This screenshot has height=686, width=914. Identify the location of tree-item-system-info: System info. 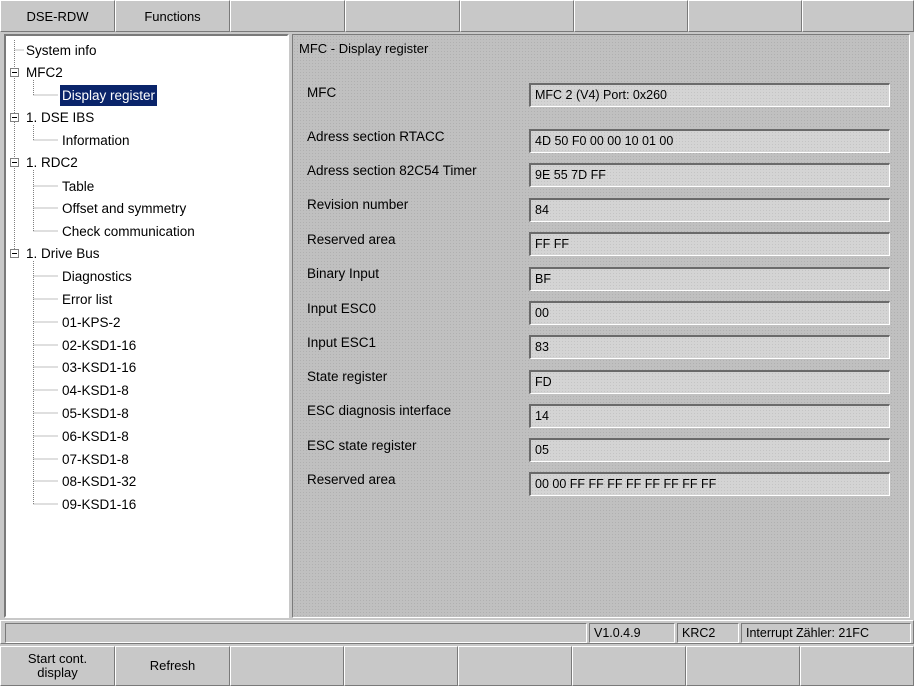
(61, 50).